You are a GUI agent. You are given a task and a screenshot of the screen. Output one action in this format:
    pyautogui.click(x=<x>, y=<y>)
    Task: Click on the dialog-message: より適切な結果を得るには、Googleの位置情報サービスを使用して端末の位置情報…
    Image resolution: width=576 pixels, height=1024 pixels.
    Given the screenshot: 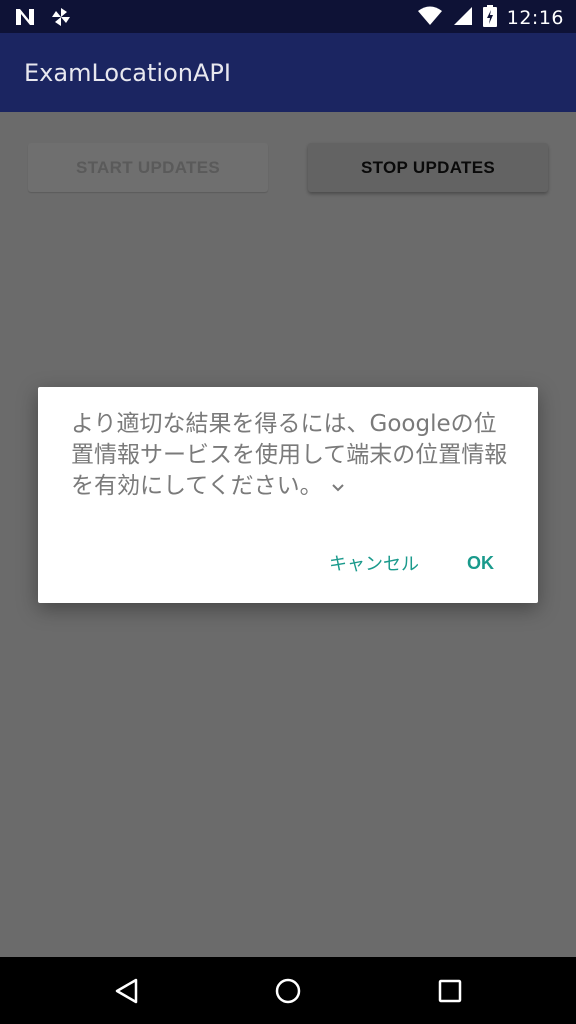 What is the action you would take?
    pyautogui.click(x=289, y=455)
    